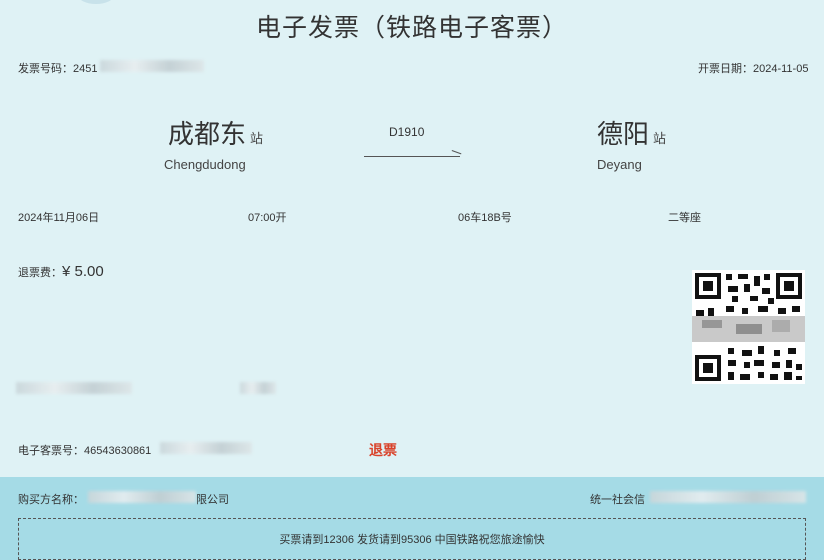 Image resolution: width=824 pixels, height=560 pixels. Describe the element at coordinates (59, 218) in the screenshot. I see `travel-date: 2024年11月06日` at that location.